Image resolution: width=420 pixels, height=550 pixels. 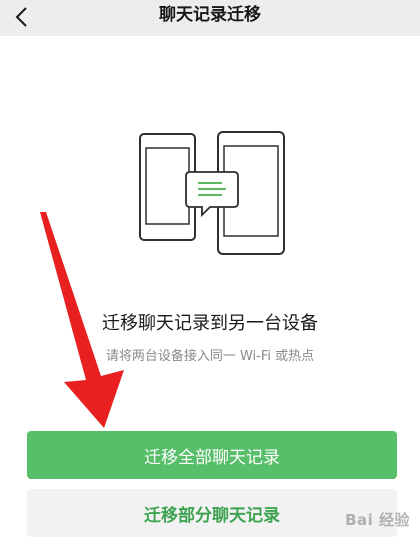 What do you see at coordinates (210, 15) in the screenshot?
I see `page-title: 聊天记录迁移` at bounding box center [210, 15].